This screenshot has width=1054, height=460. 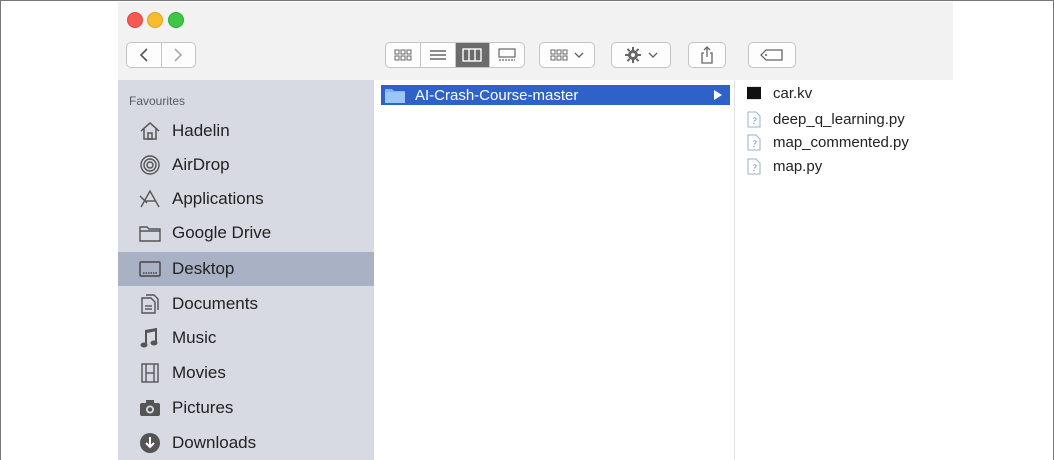 I want to click on share-icon, so click(x=707, y=55).